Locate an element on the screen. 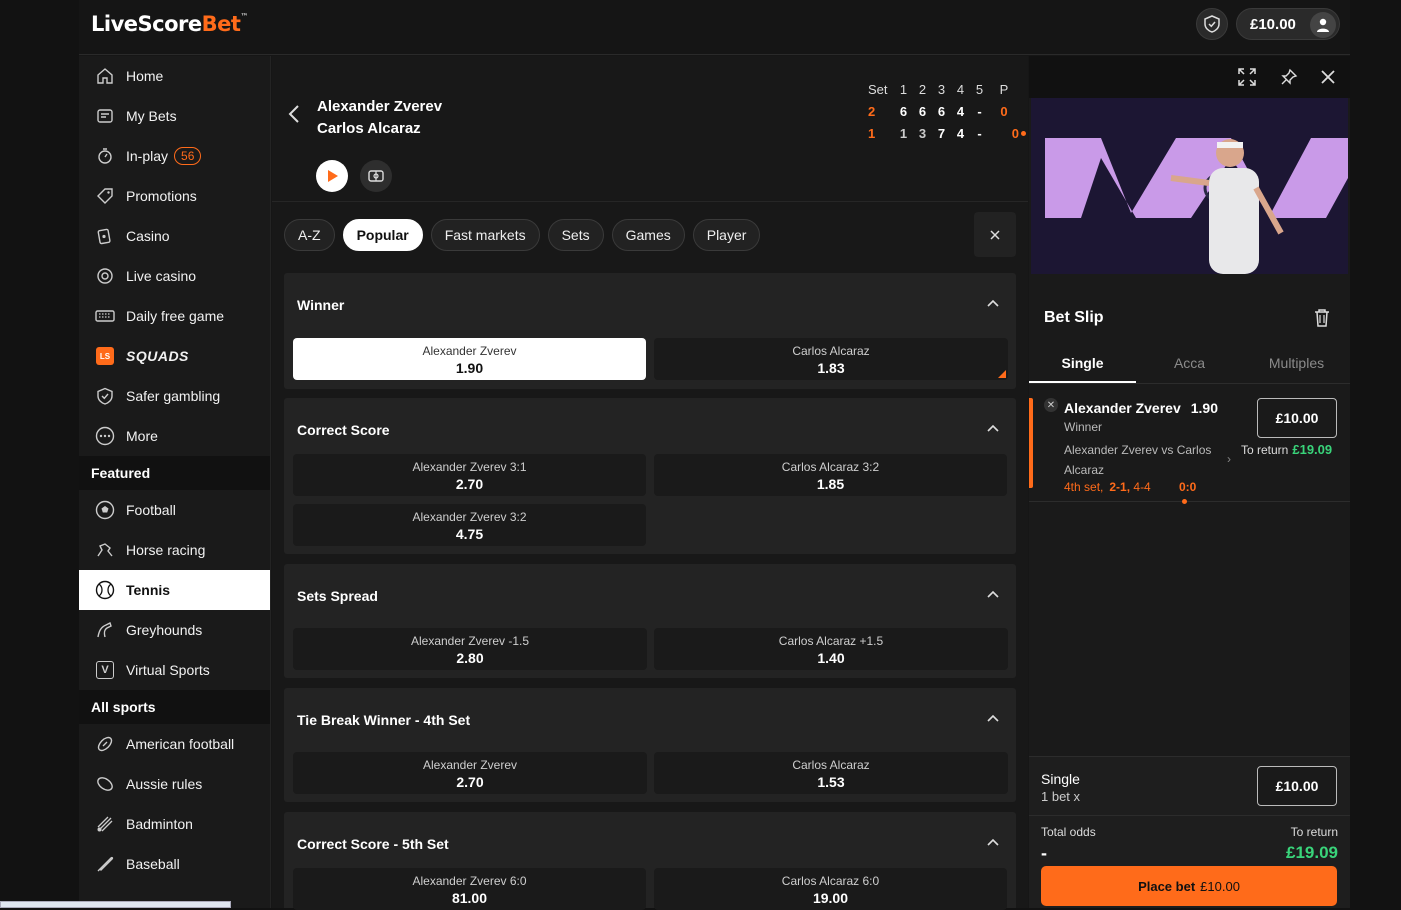 The width and height of the screenshot is (1401, 910). shield-check-icon is located at coordinates (1212, 24).